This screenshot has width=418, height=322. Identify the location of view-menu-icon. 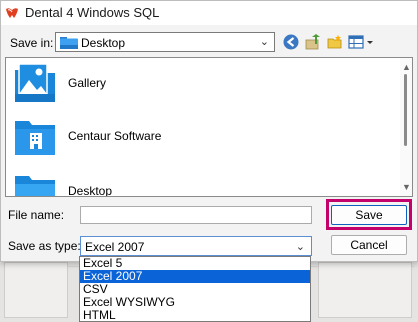
(360, 42).